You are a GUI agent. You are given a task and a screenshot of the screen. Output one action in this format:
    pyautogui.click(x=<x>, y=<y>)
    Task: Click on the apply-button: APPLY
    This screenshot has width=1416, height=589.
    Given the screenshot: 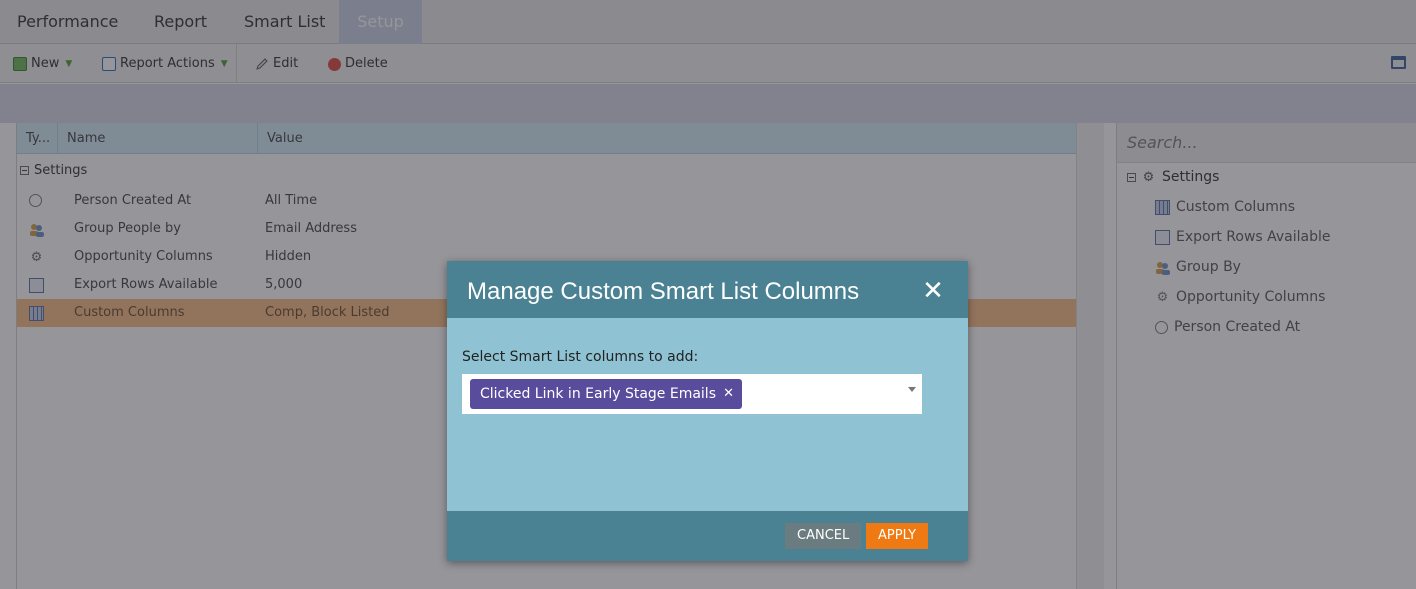 What is the action you would take?
    pyautogui.click(x=897, y=536)
    